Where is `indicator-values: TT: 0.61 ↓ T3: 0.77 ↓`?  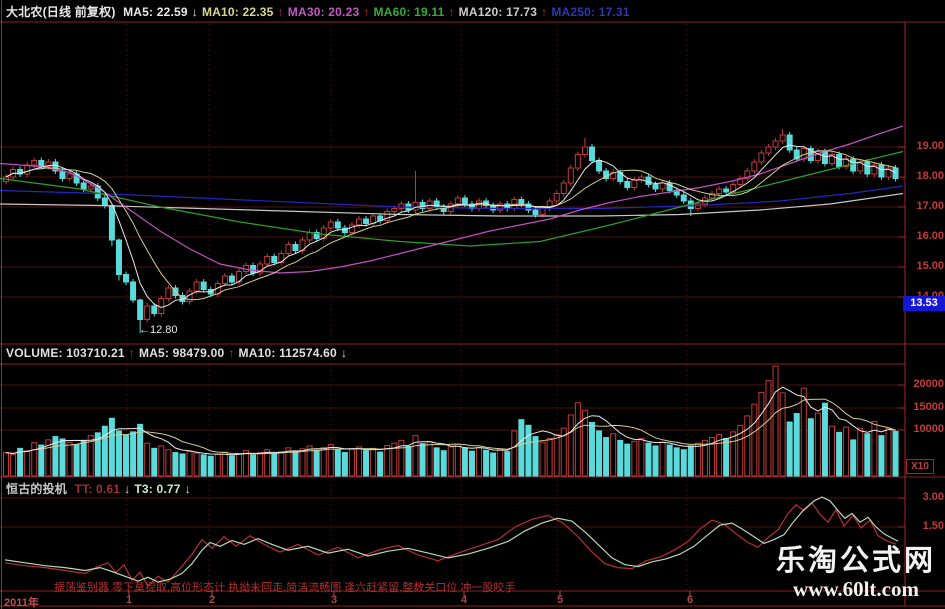 indicator-values: TT: 0.61 ↓ T3: 0.77 ↓ is located at coordinates (135, 489).